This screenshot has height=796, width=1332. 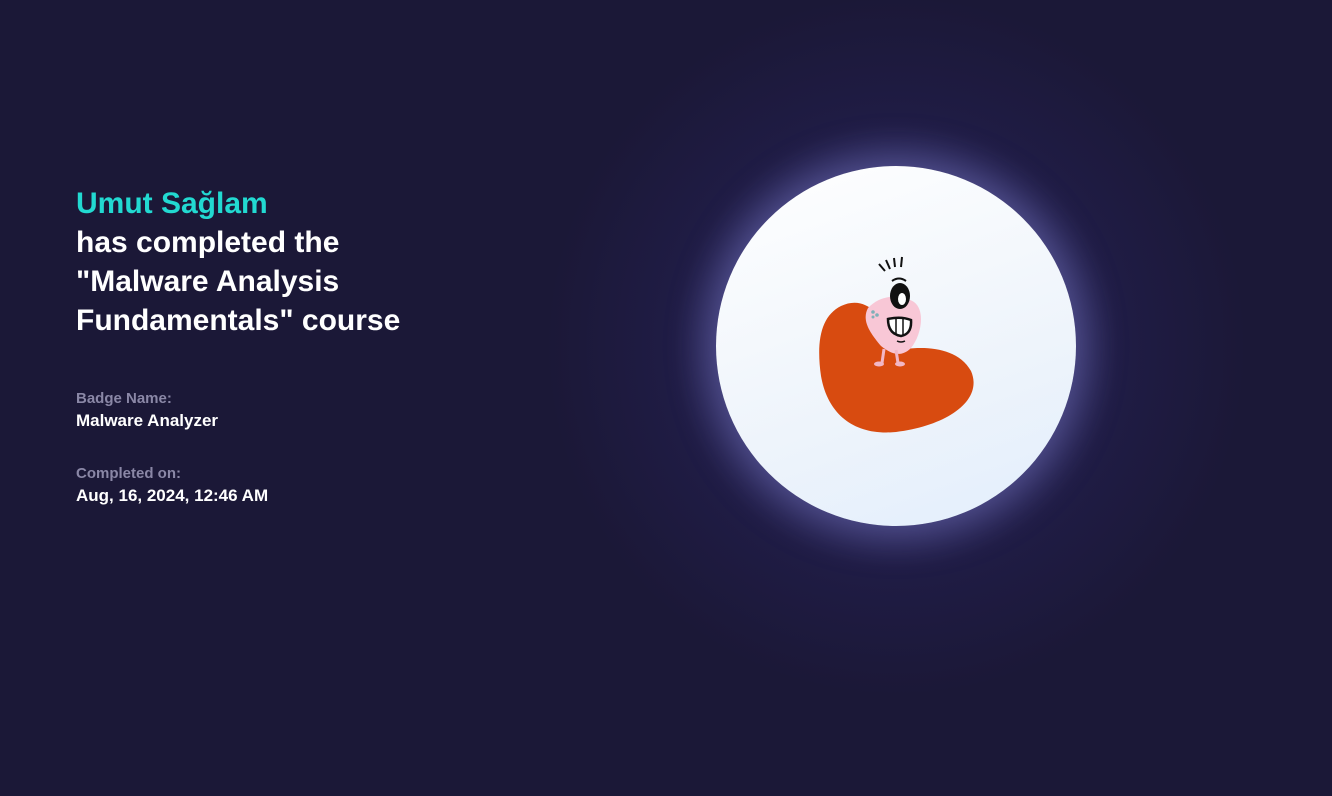 What do you see at coordinates (208, 242) in the screenshot?
I see `completion-line-1: has completed the` at bounding box center [208, 242].